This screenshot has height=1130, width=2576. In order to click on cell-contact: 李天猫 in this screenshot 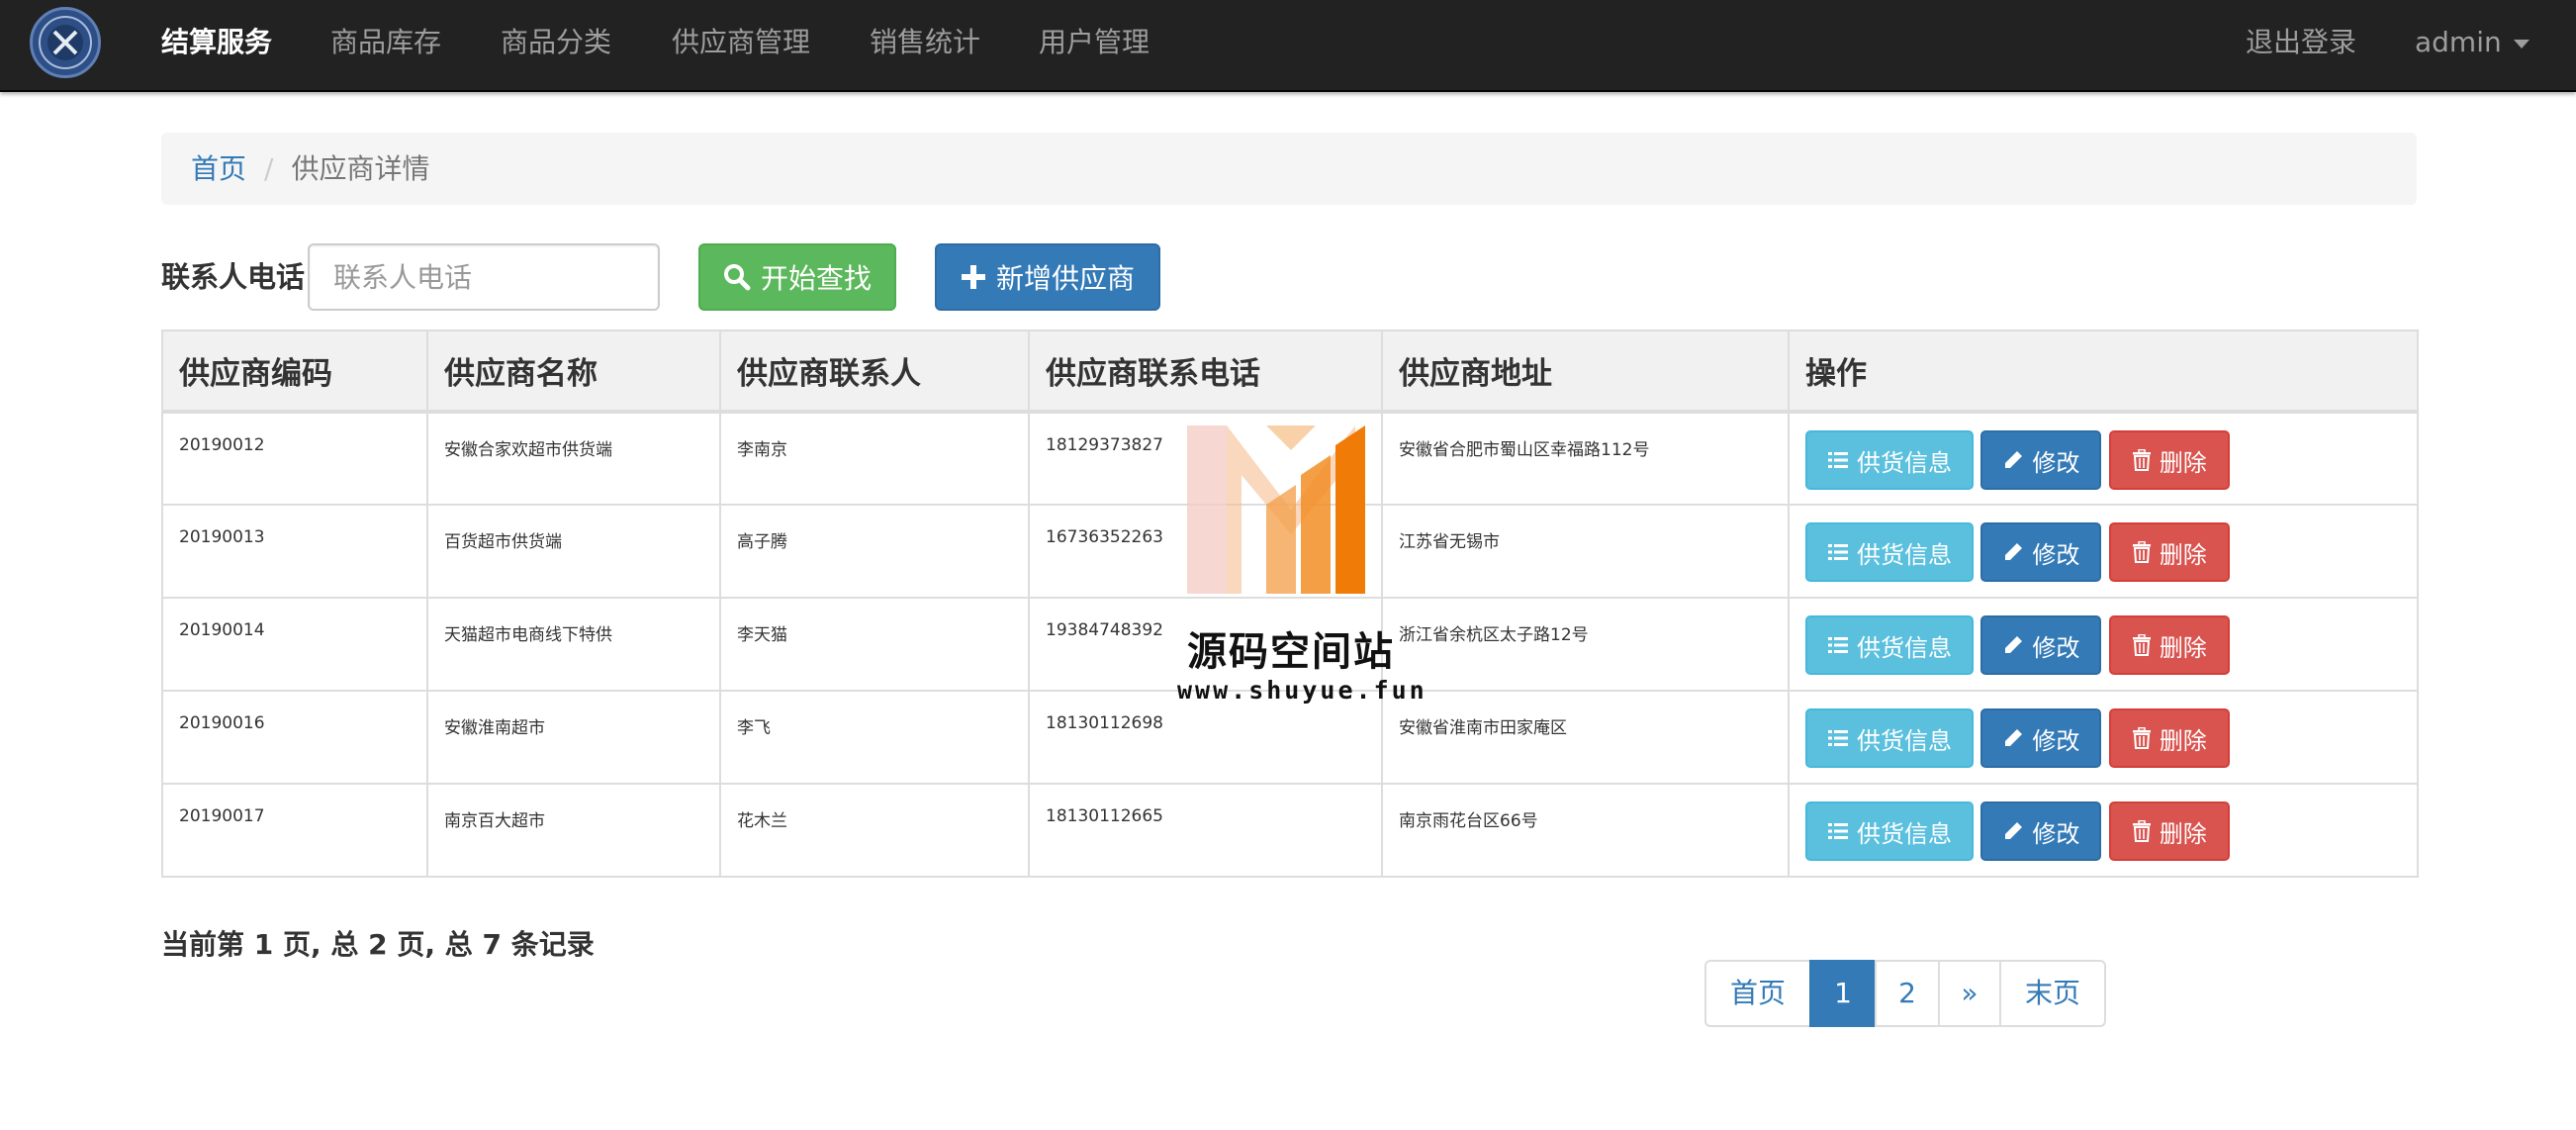, I will do `click(875, 644)`.